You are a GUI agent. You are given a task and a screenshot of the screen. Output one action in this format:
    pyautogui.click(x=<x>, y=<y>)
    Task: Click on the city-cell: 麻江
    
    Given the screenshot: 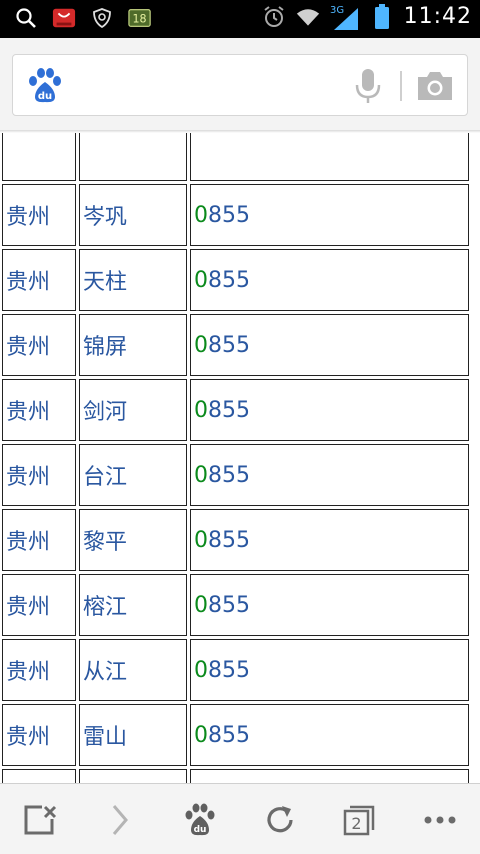 What is the action you would take?
    pyautogui.click(x=133, y=776)
    